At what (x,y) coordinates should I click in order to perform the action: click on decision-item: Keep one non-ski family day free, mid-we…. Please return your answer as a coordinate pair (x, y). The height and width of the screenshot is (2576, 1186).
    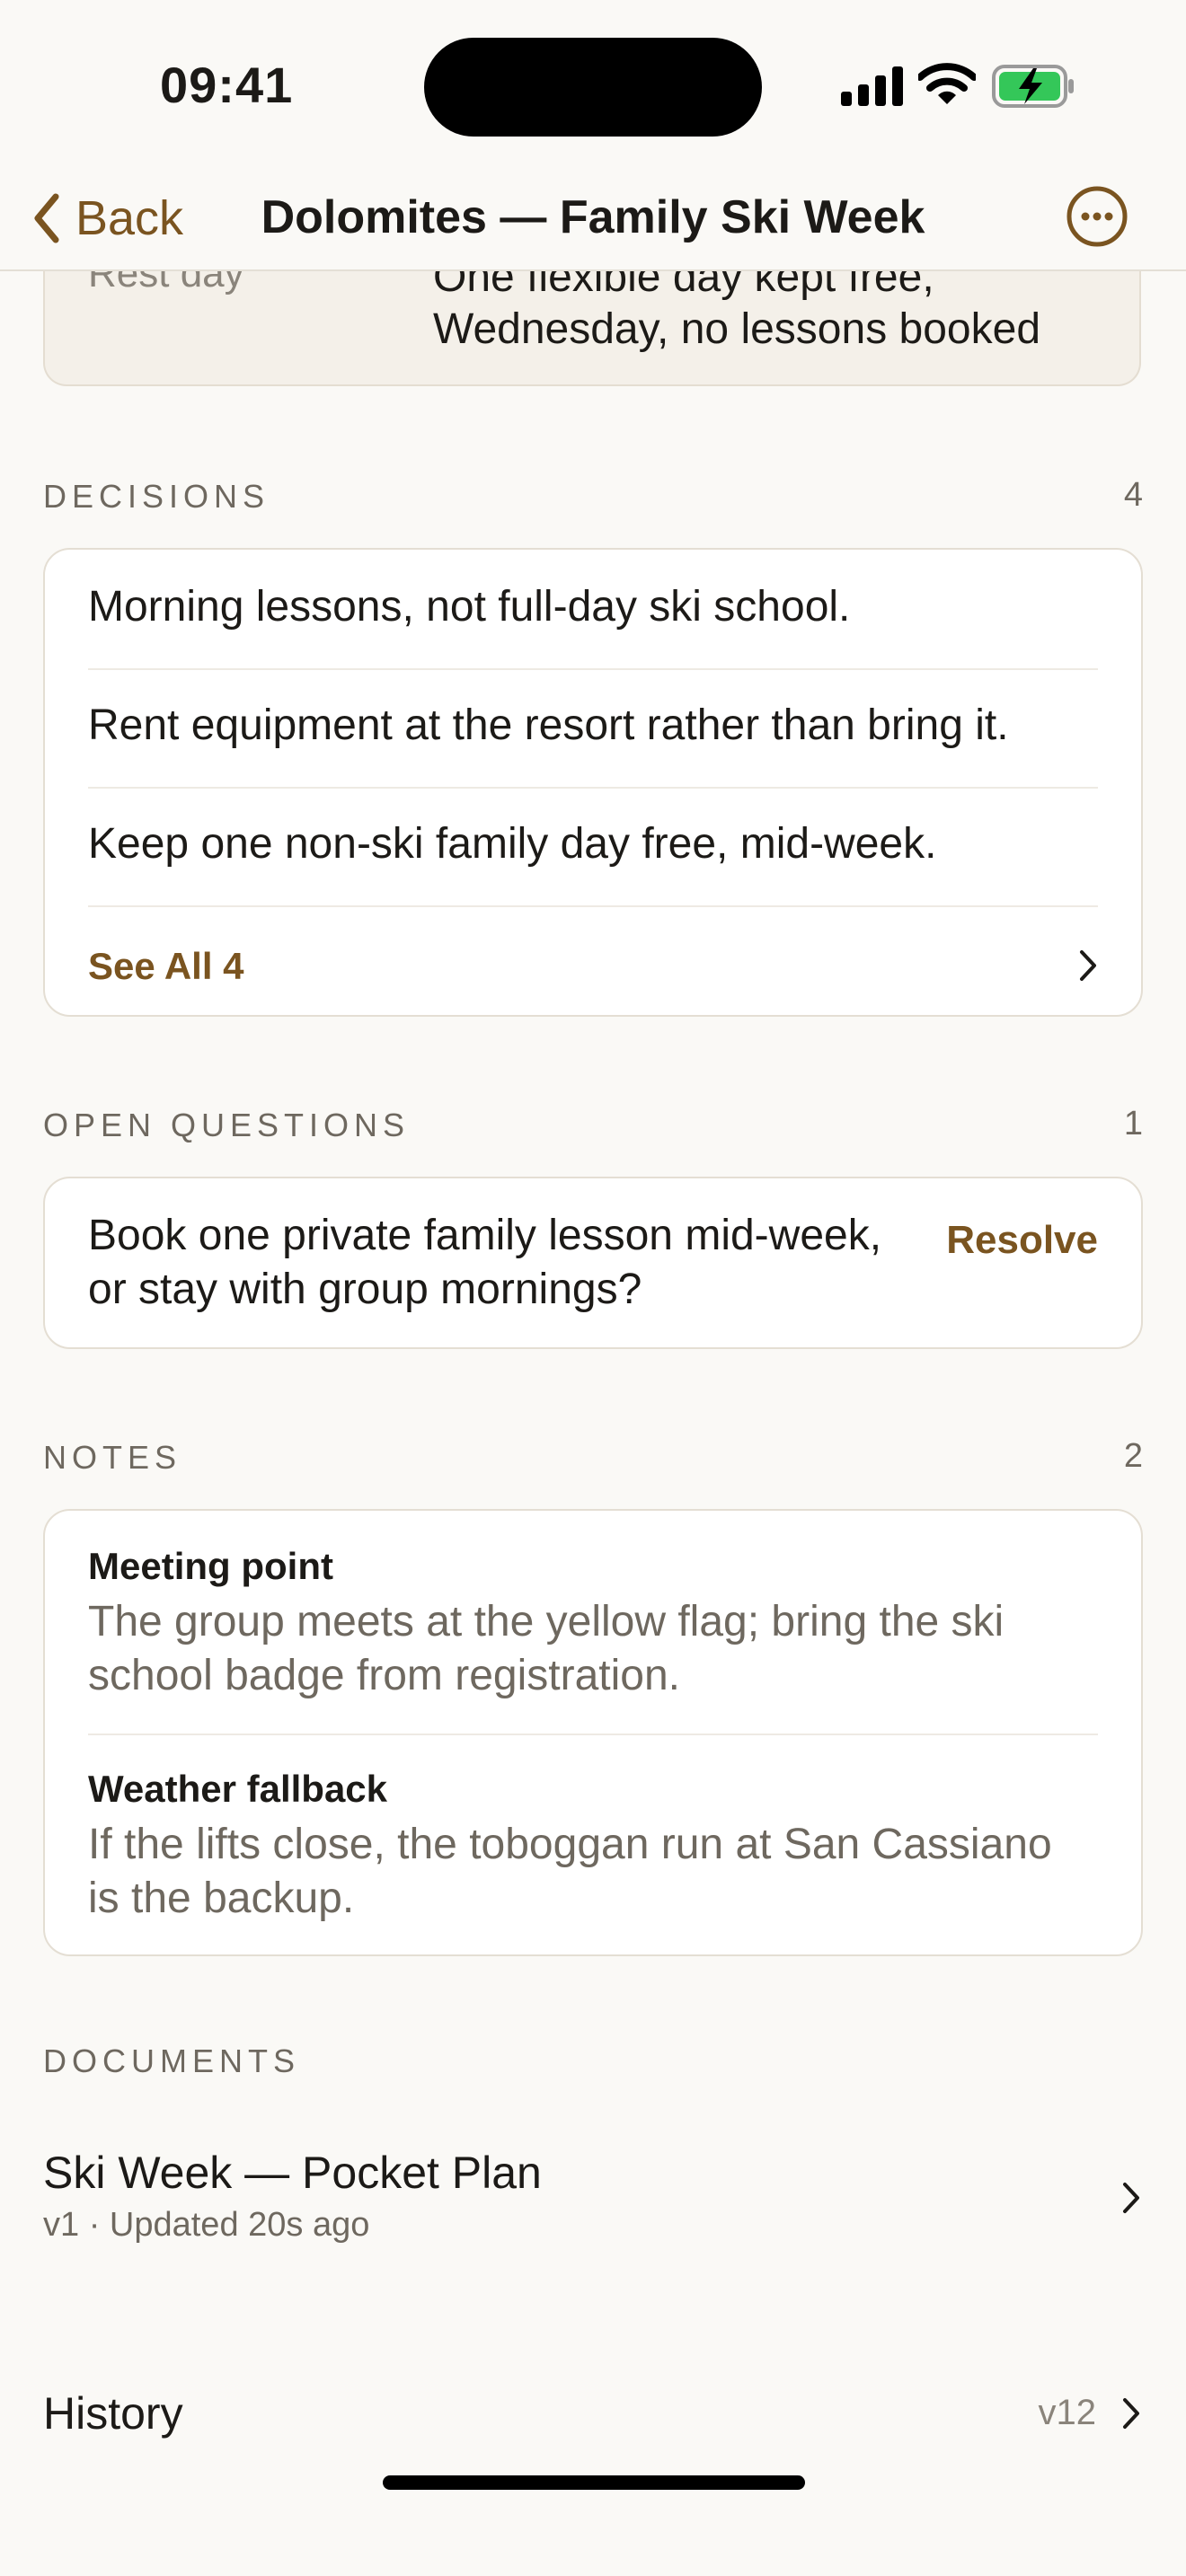
    Looking at the image, I should click on (593, 844).